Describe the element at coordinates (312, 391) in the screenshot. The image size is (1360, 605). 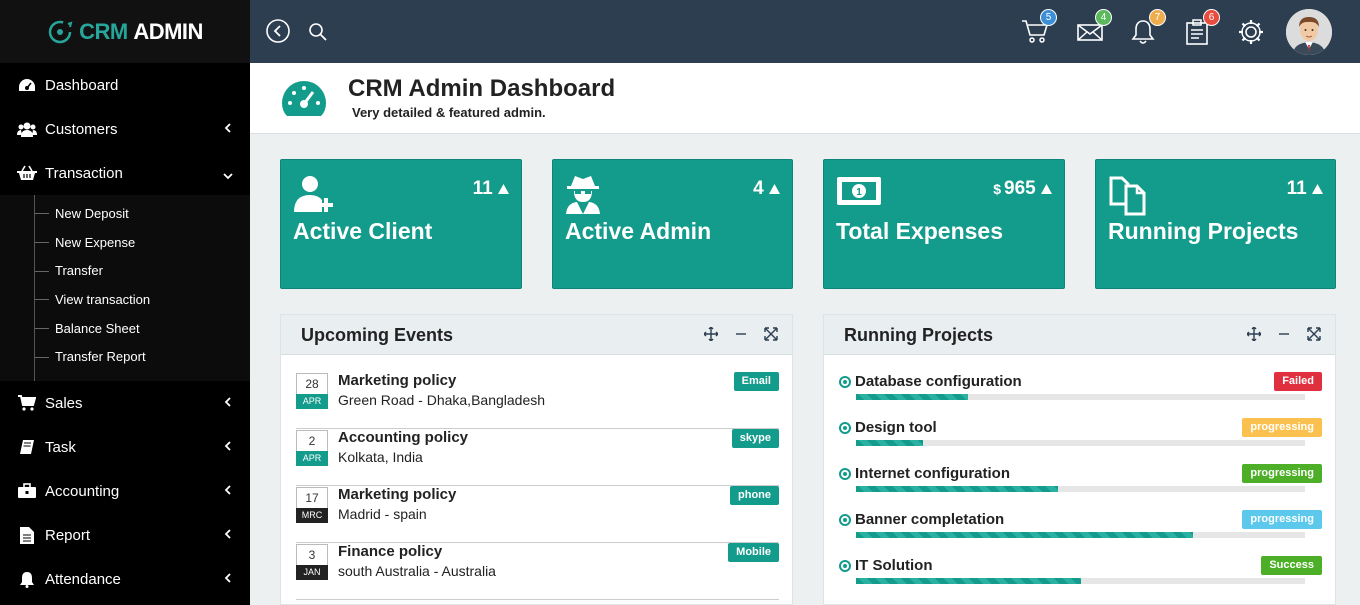
I see `event-date: 28 APR` at that location.